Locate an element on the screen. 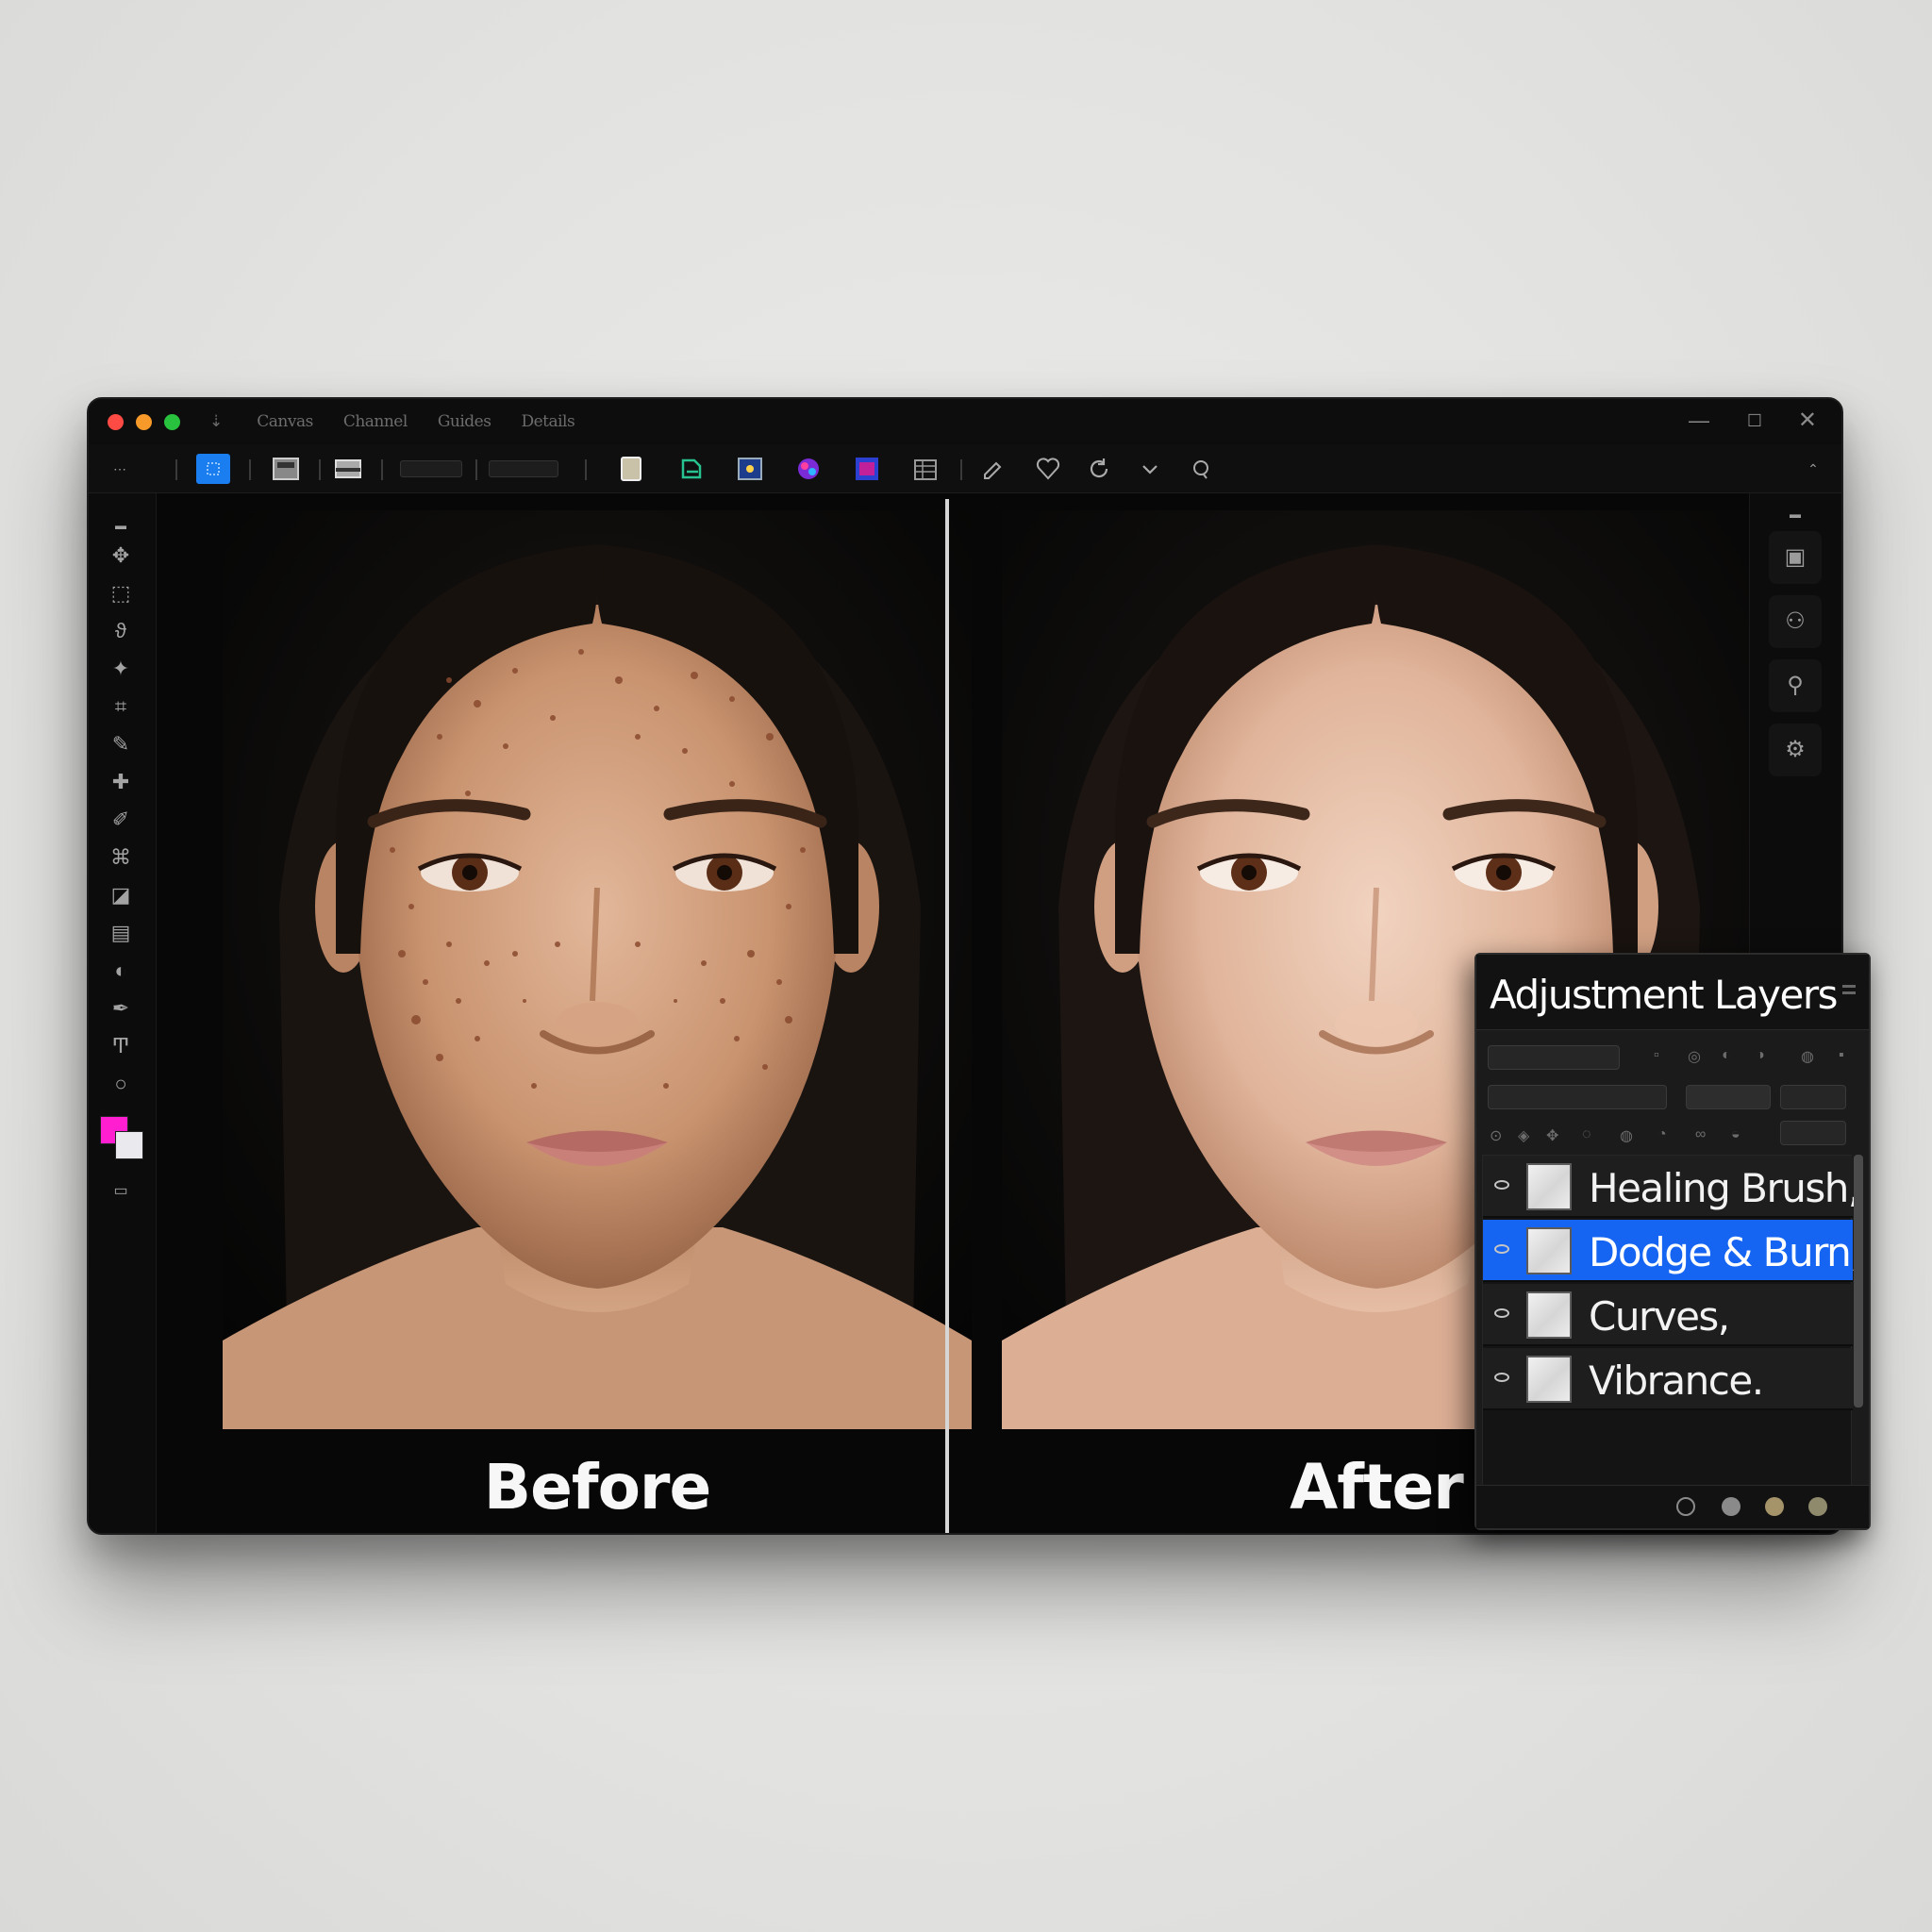  size-field is located at coordinates (431, 469).